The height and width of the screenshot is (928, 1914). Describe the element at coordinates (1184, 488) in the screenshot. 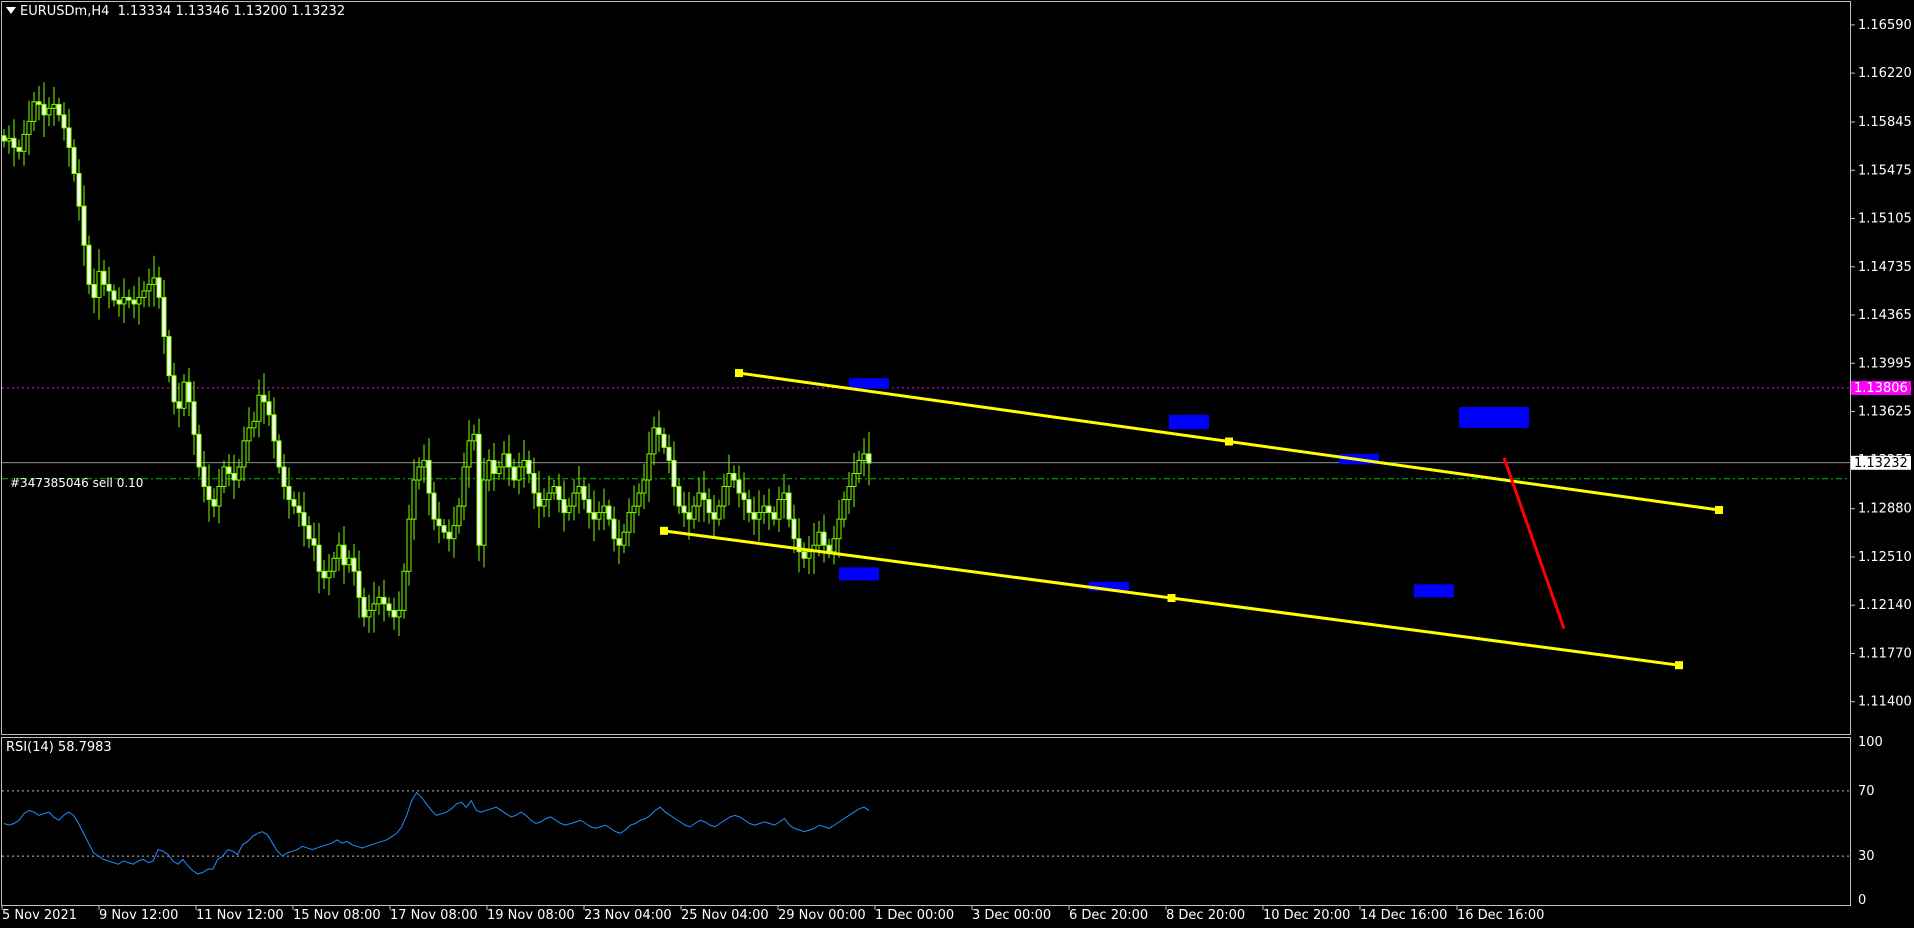

I see `zones` at that location.